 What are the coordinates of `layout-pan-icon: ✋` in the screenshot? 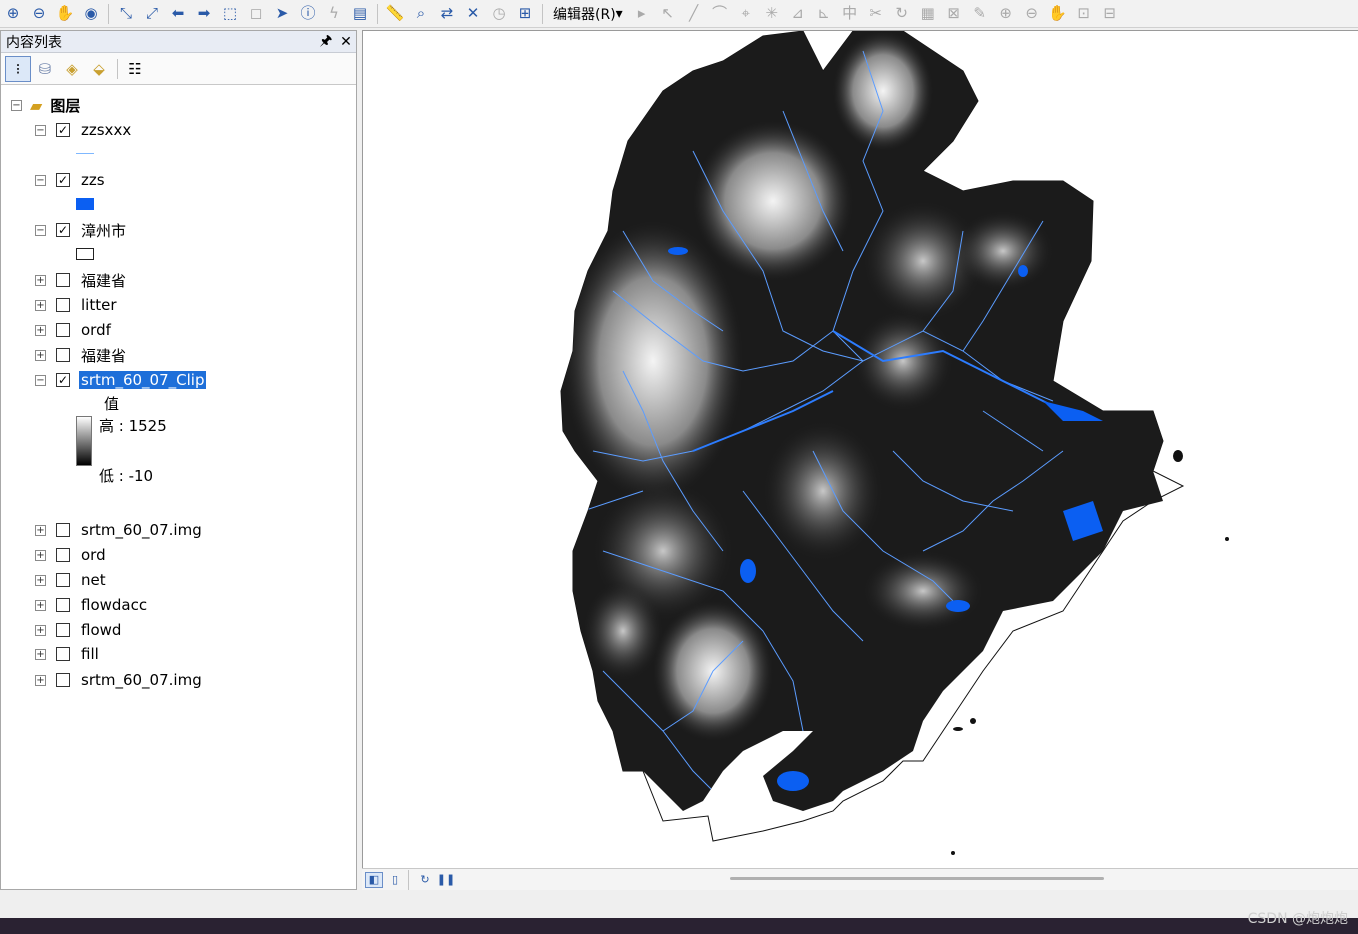 It's located at (1058, 14).